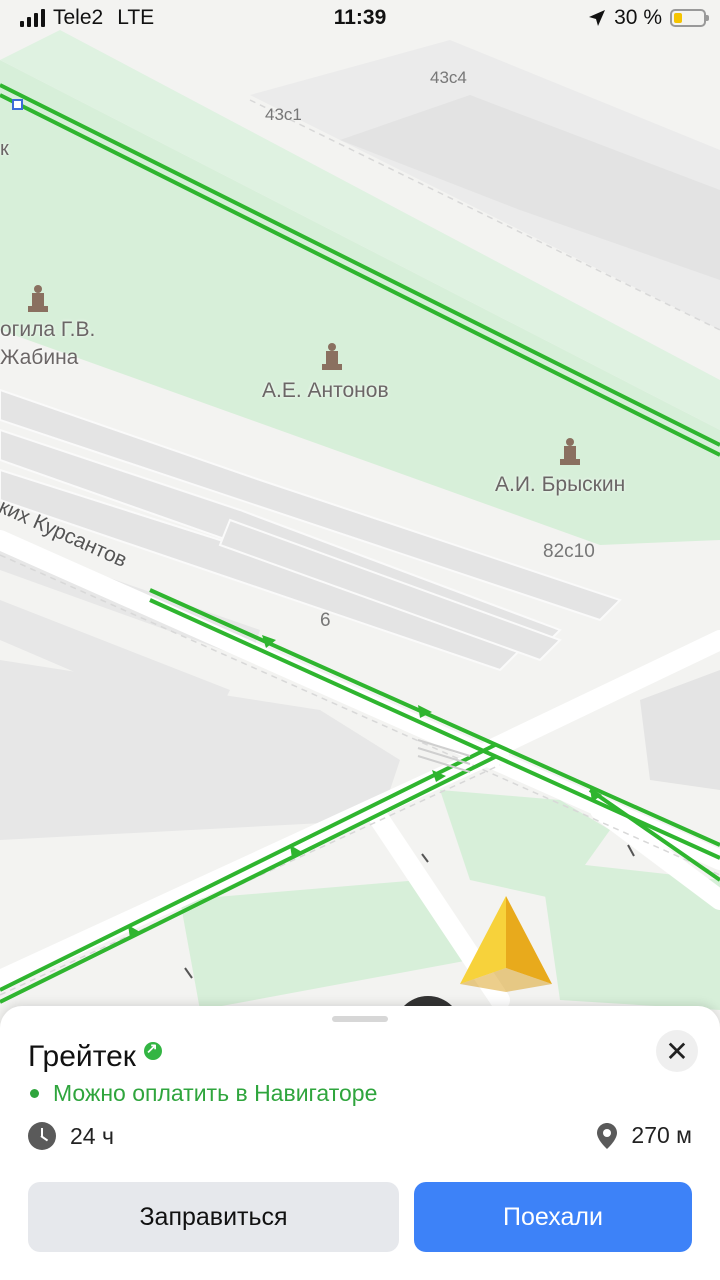  What do you see at coordinates (607, 1135) in the screenshot?
I see `location-pin-icon` at bounding box center [607, 1135].